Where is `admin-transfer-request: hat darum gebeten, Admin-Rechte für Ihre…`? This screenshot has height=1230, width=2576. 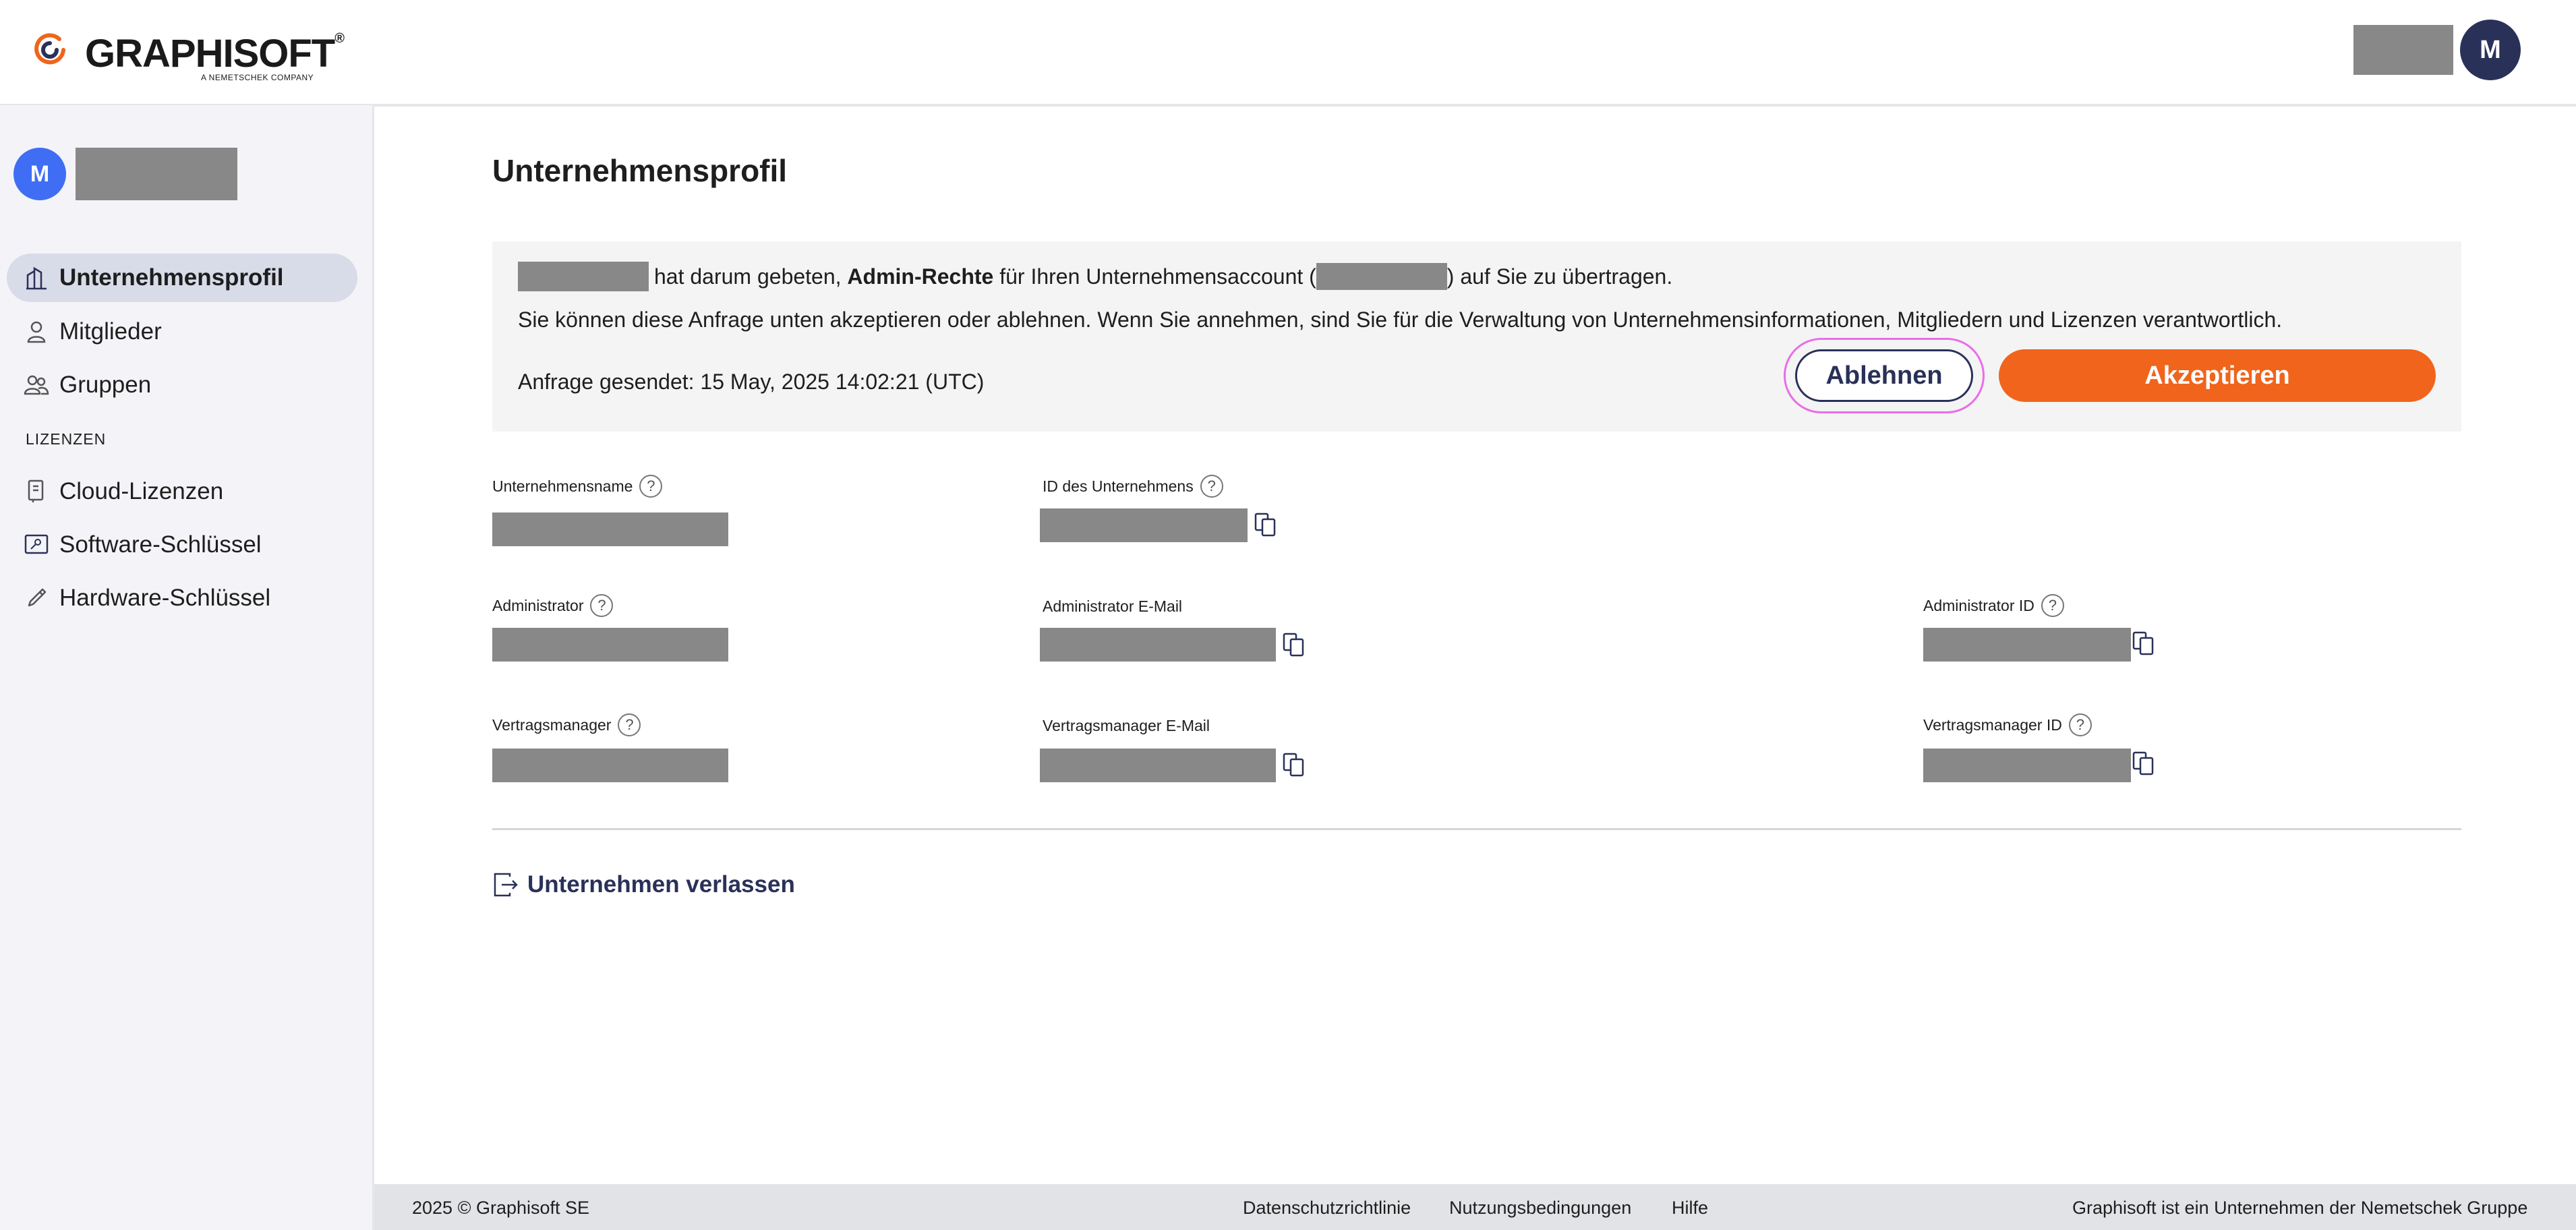 admin-transfer-request: hat darum gebeten, Admin-Rechte für Ihre… is located at coordinates (1477, 336).